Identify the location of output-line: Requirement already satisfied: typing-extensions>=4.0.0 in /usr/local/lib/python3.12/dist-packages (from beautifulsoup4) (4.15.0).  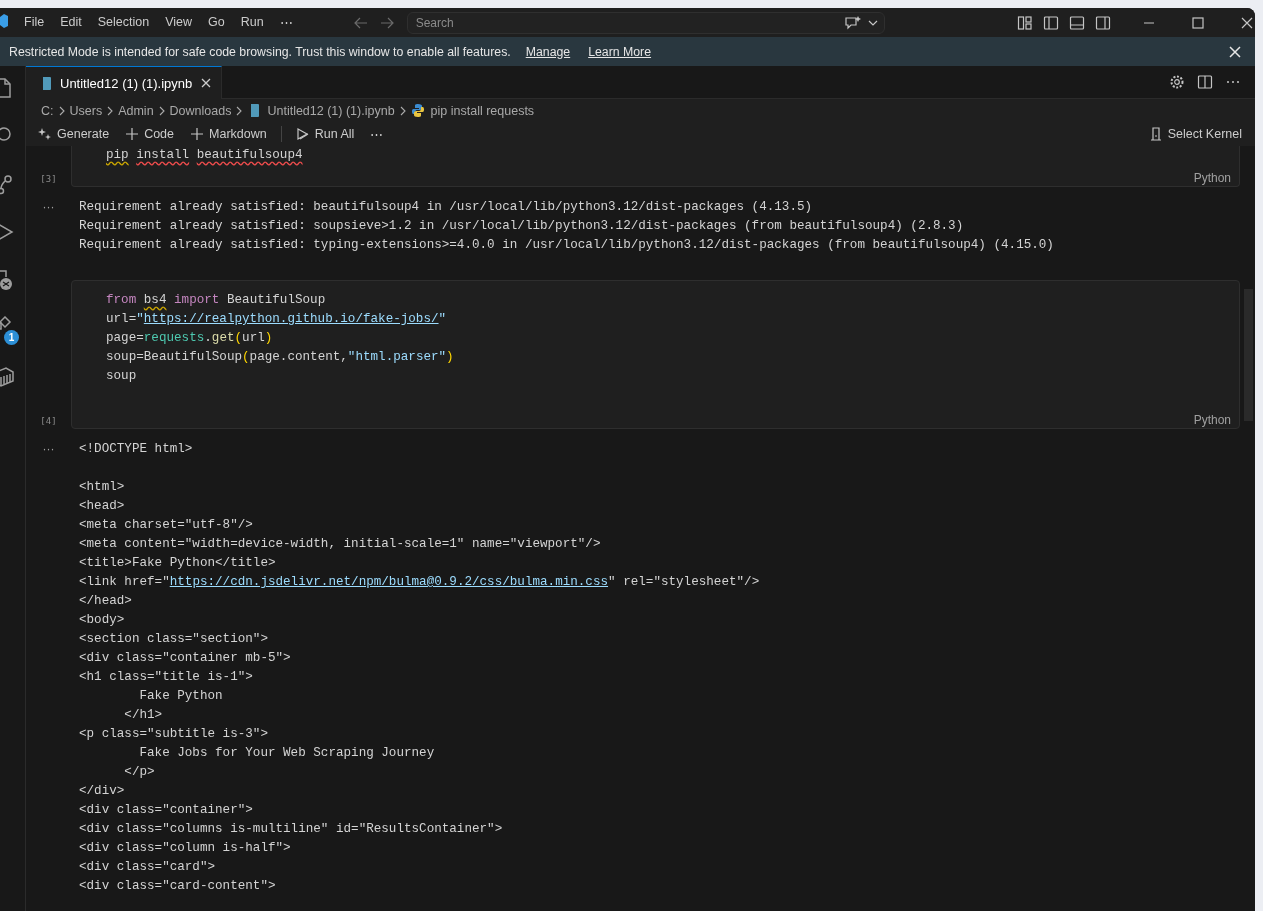
(566, 245).